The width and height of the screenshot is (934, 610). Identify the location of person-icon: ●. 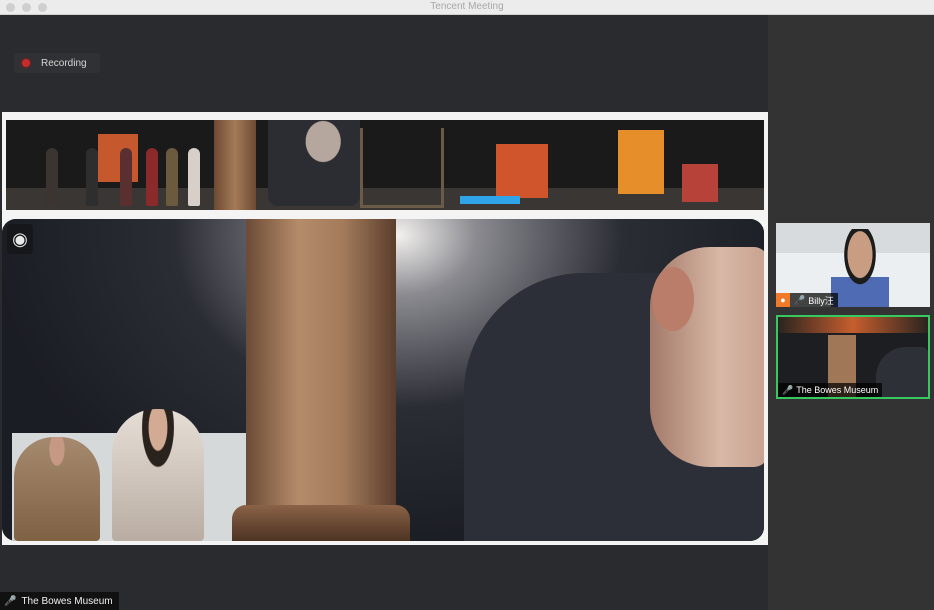
(783, 300).